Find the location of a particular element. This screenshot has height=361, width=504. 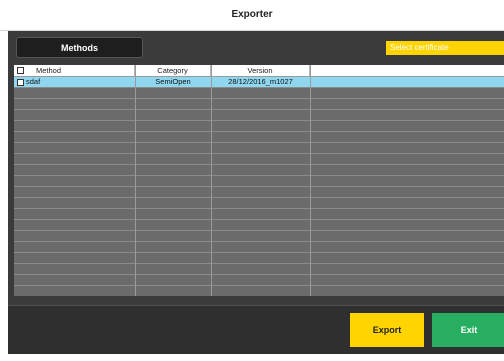

column-header-category: Category is located at coordinates (173, 70).